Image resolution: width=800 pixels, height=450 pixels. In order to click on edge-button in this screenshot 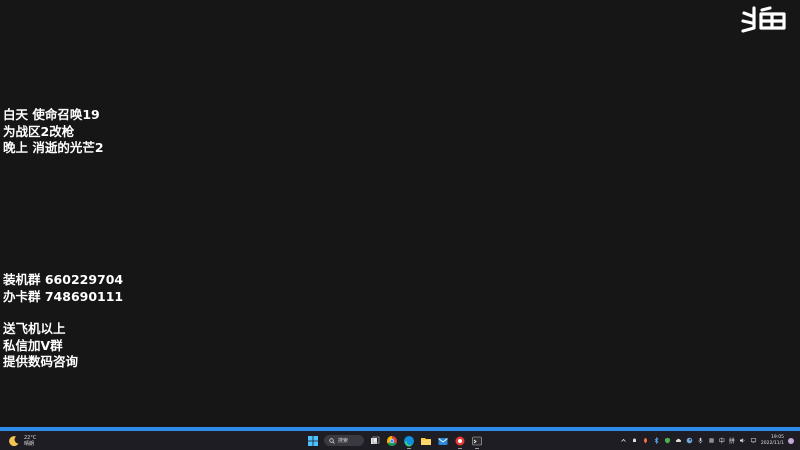, I will do `click(409, 442)`.